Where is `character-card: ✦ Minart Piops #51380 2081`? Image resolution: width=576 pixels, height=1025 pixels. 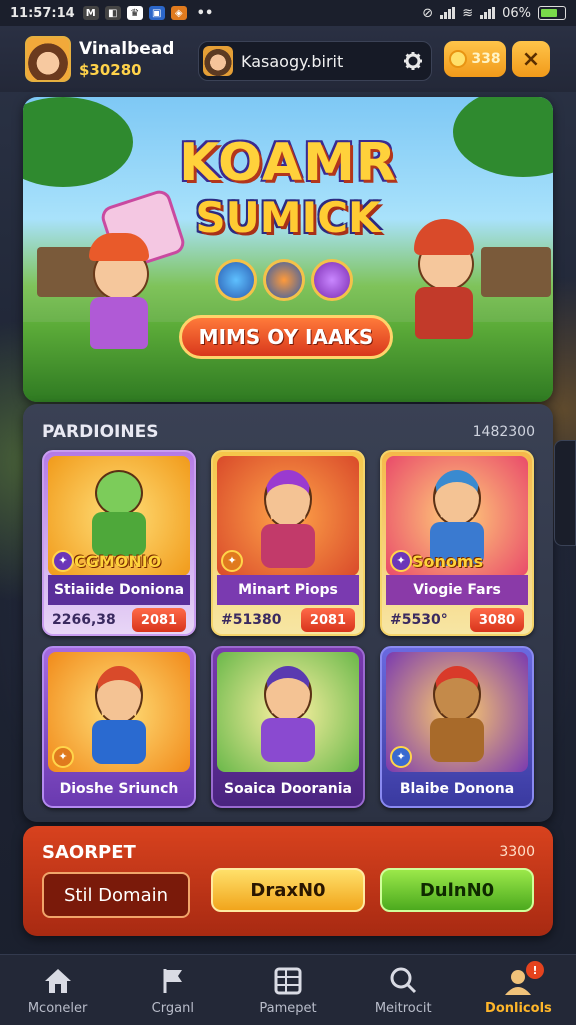 character-card: ✦ Minart Piops #51380 2081 is located at coordinates (288, 543).